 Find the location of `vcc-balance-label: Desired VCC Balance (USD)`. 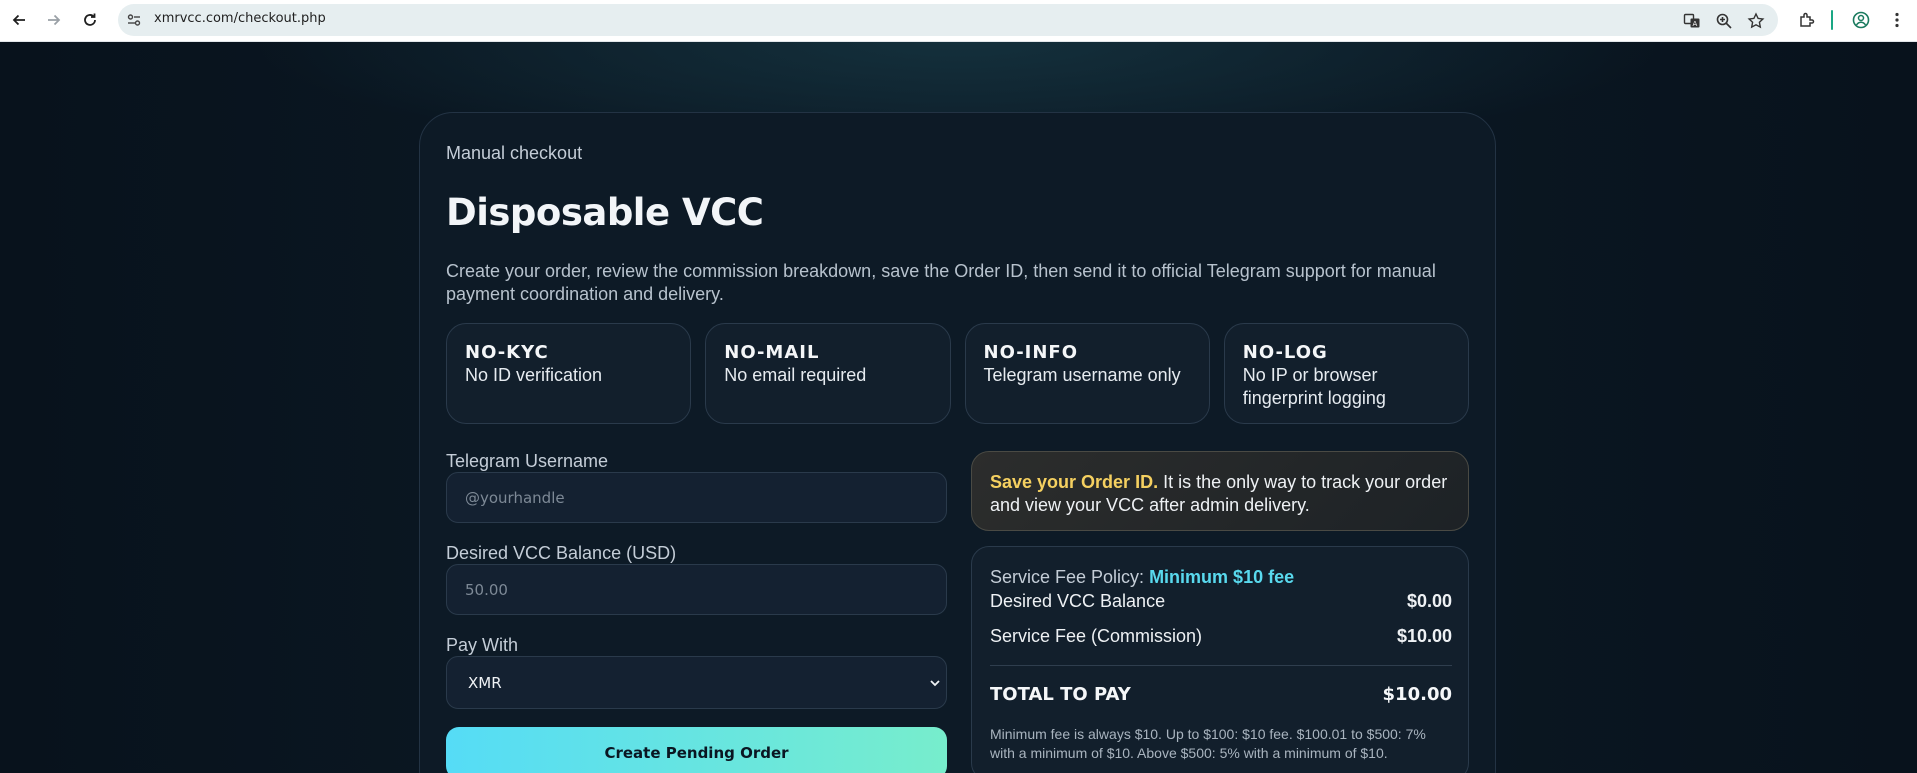

vcc-balance-label: Desired VCC Balance (USD) is located at coordinates (561, 553).